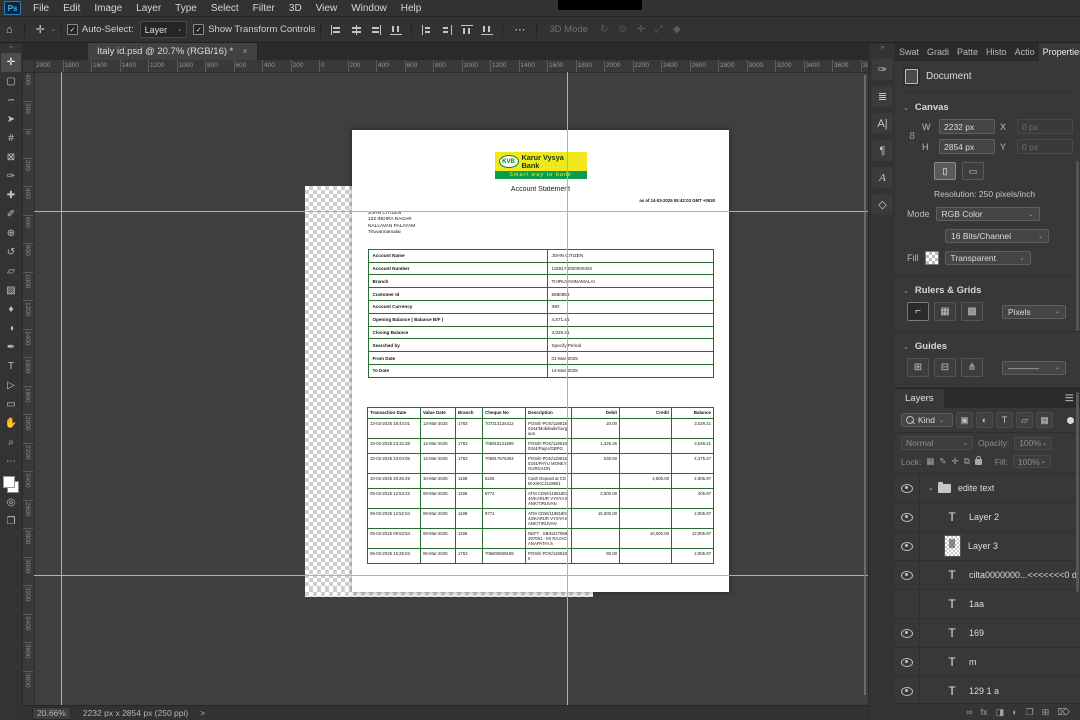 This screenshot has width=1080, height=720. Describe the element at coordinates (882, 204) in the screenshot. I see `dock-panel-icon: ◇` at that location.